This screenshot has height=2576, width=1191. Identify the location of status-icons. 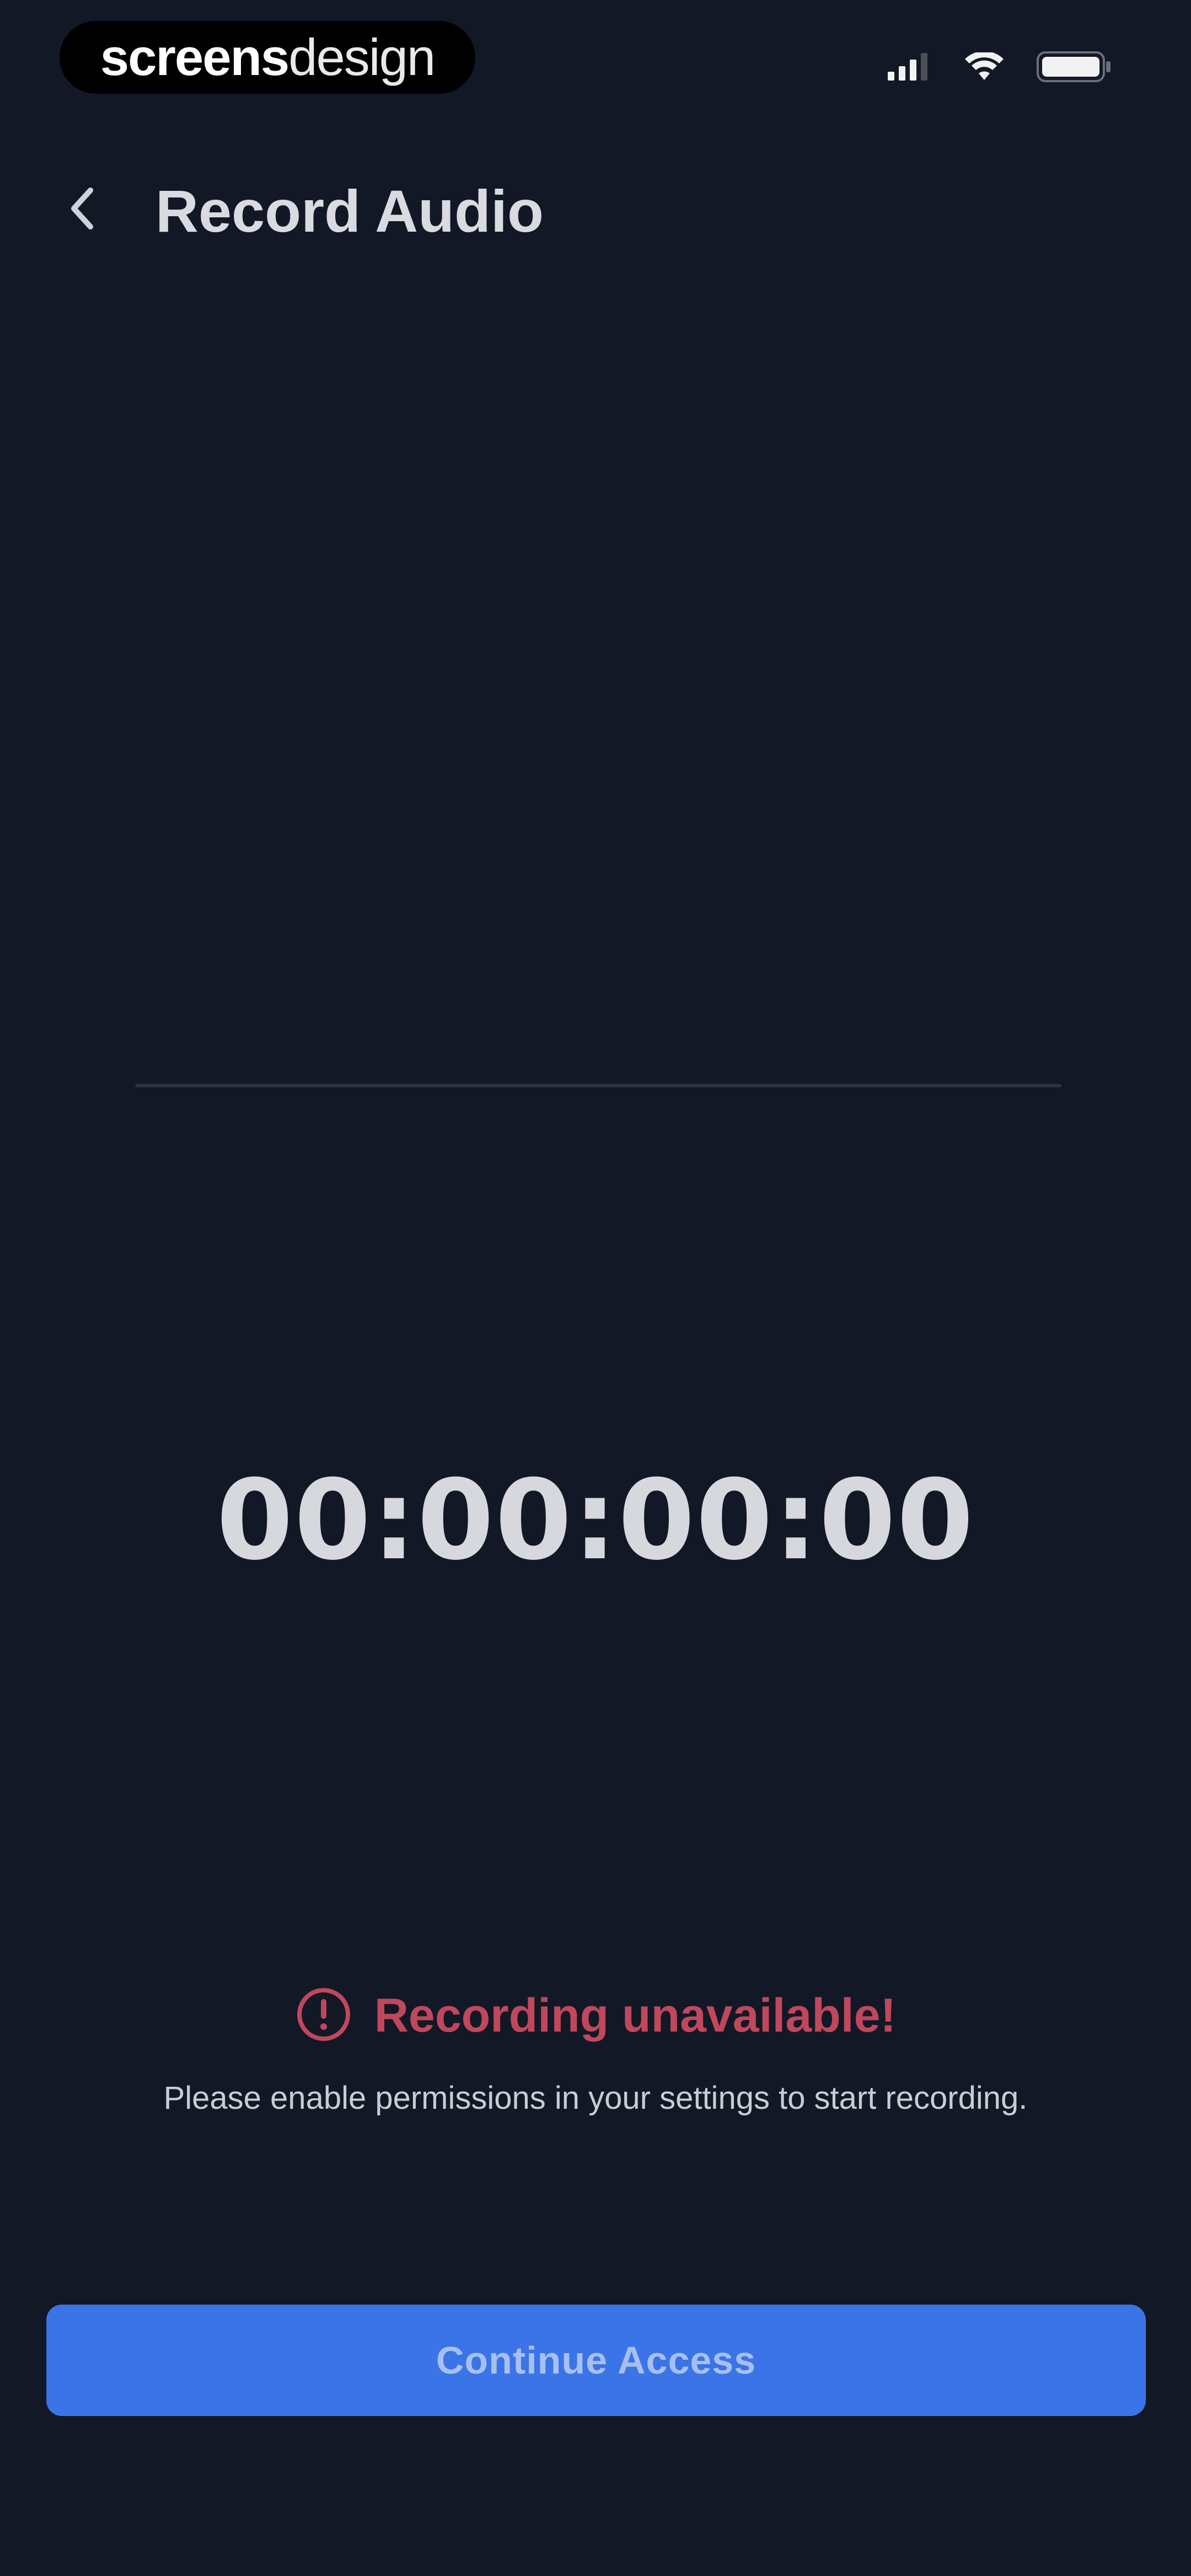
(1001, 68).